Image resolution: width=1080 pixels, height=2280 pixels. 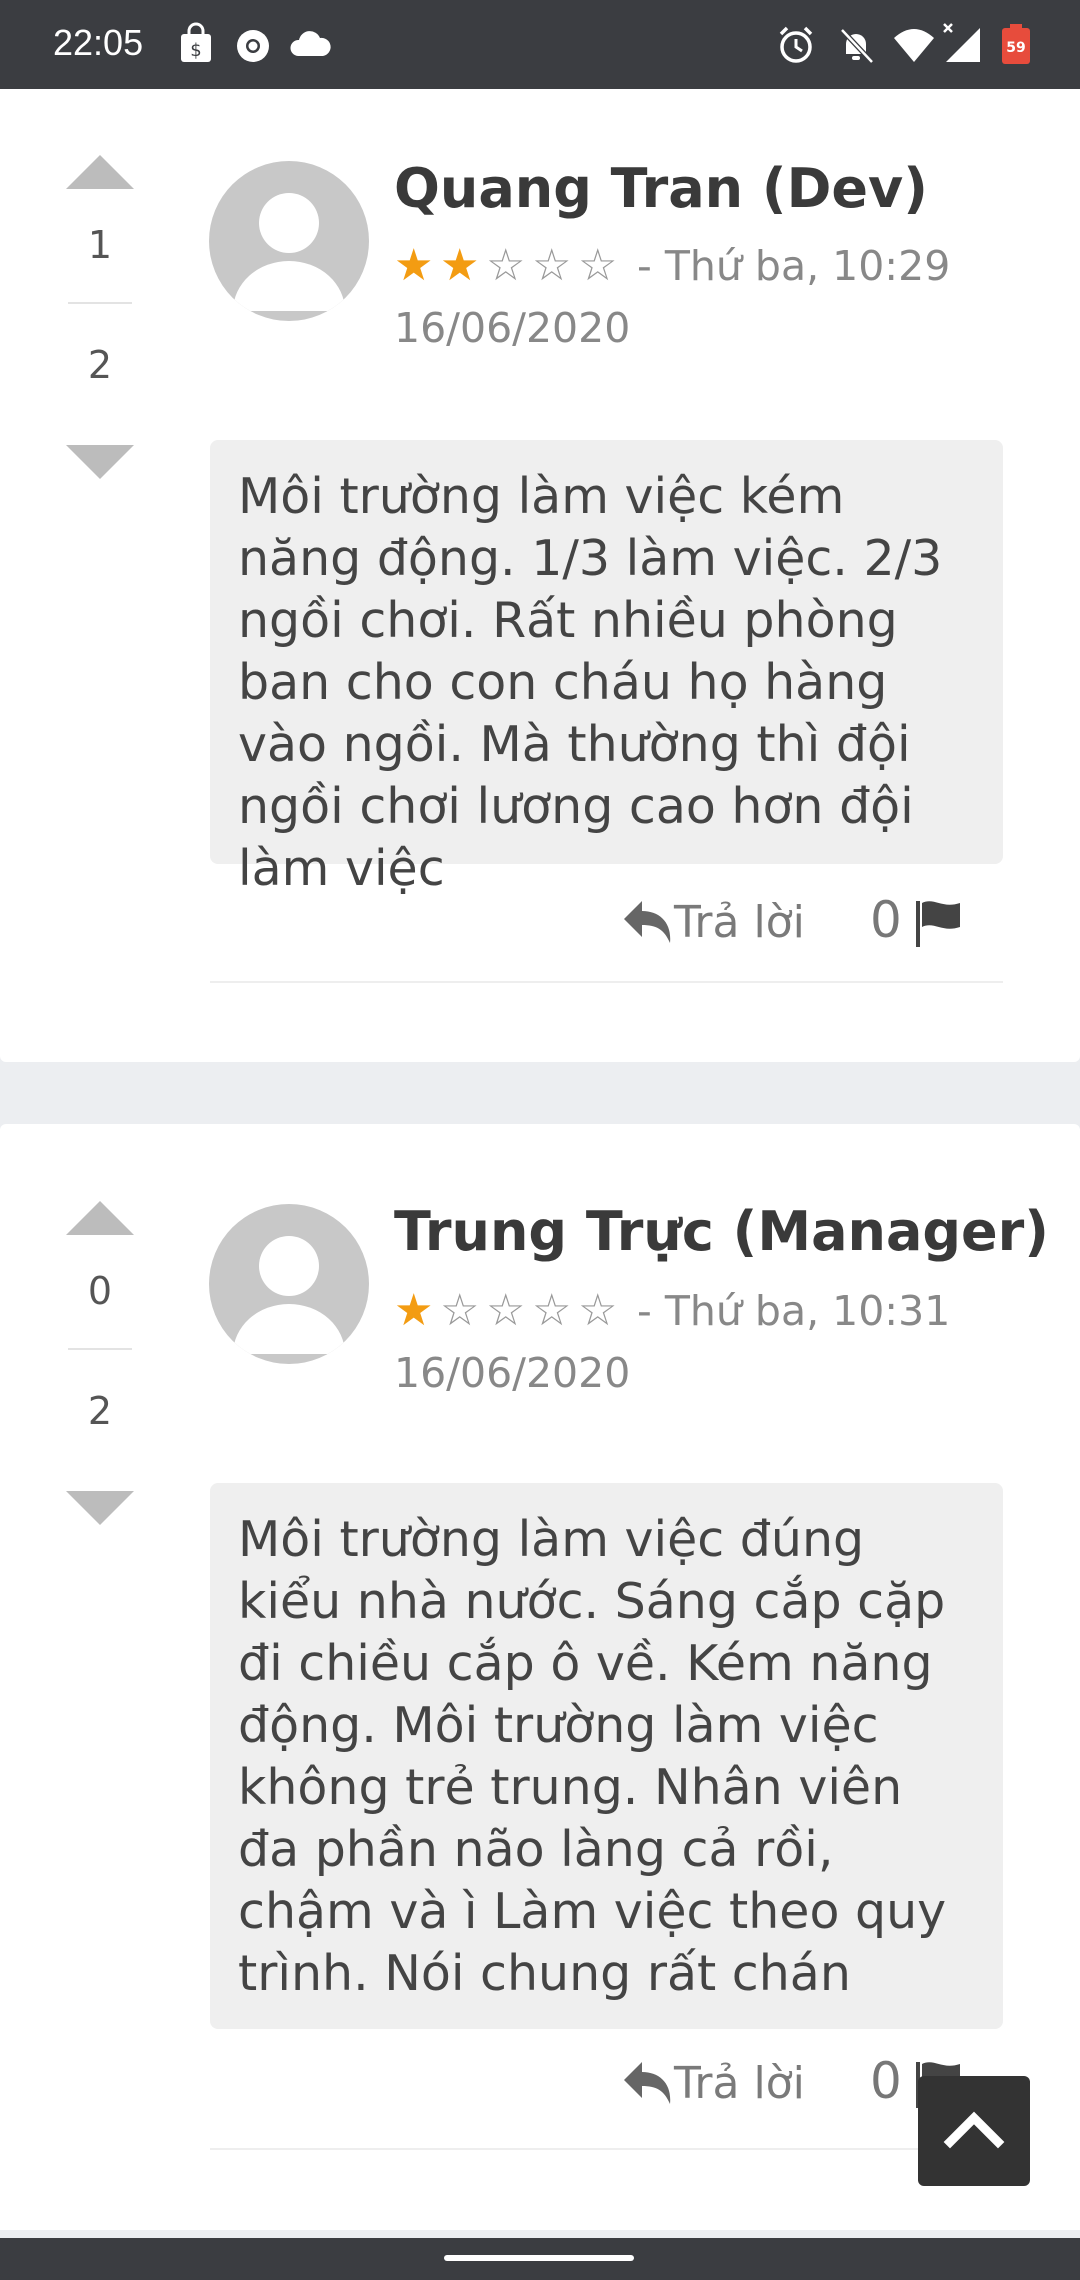 What do you see at coordinates (914, 45) in the screenshot?
I see `wifi-icon` at bounding box center [914, 45].